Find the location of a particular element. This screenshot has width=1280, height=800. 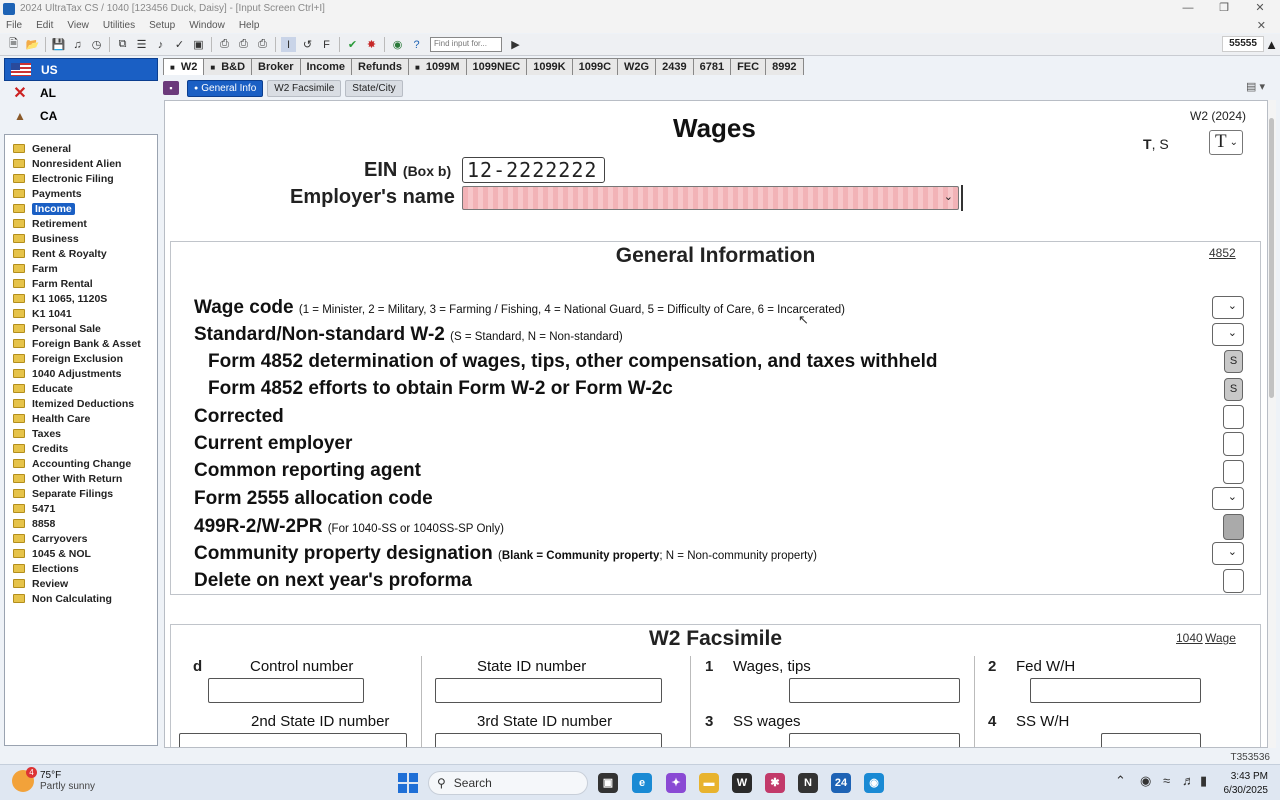

category-item: Separate Filings is located at coordinates (81, 493).